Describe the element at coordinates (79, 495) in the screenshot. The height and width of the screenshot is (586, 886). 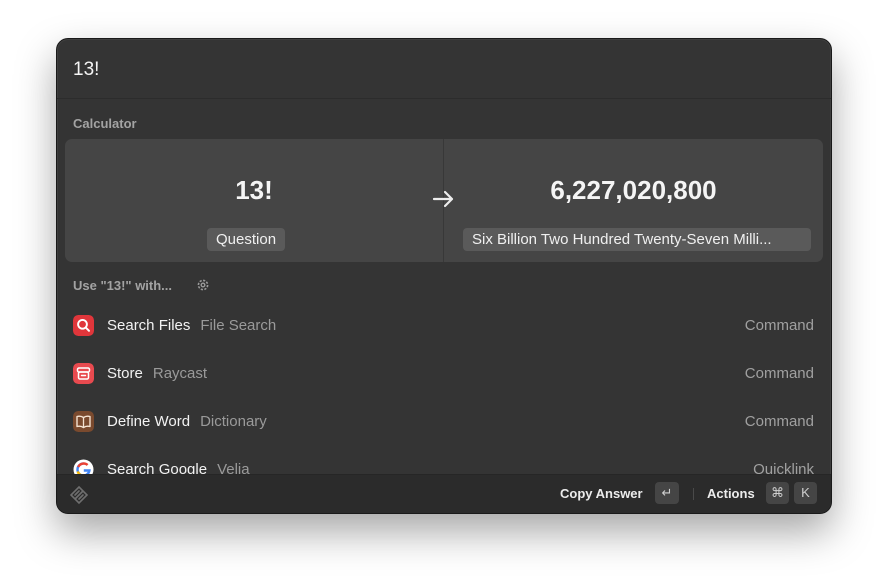
I see `raycast-logo-icon` at that location.